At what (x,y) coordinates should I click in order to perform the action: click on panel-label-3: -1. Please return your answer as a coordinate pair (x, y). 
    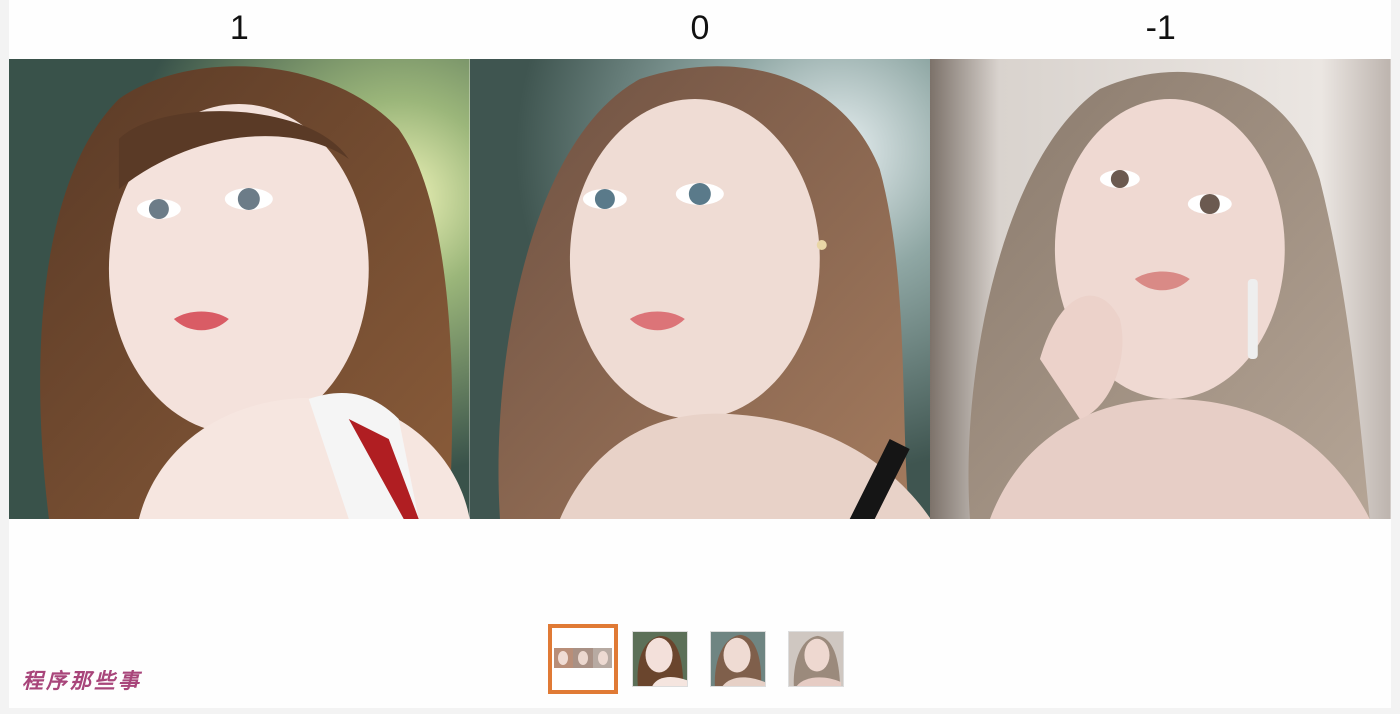
    Looking at the image, I should click on (1160, 28).